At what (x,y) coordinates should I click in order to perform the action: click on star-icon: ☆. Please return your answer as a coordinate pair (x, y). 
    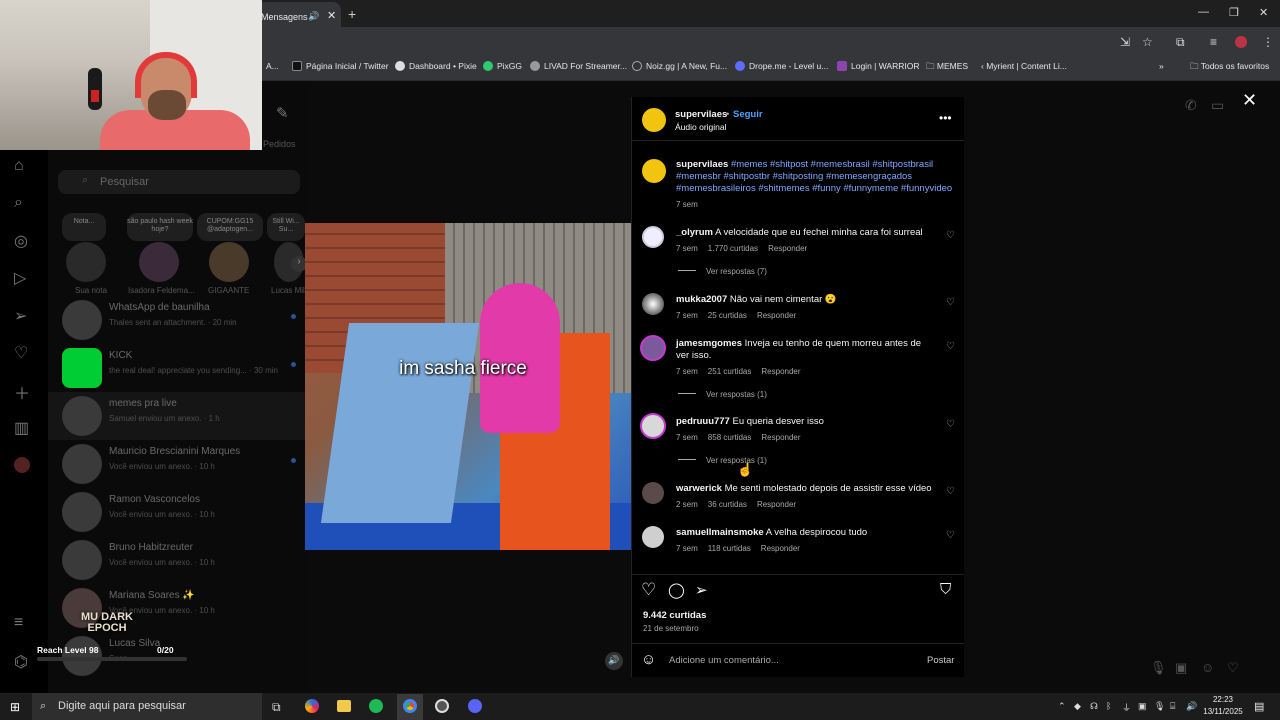
    Looking at the image, I should click on (1147, 42).